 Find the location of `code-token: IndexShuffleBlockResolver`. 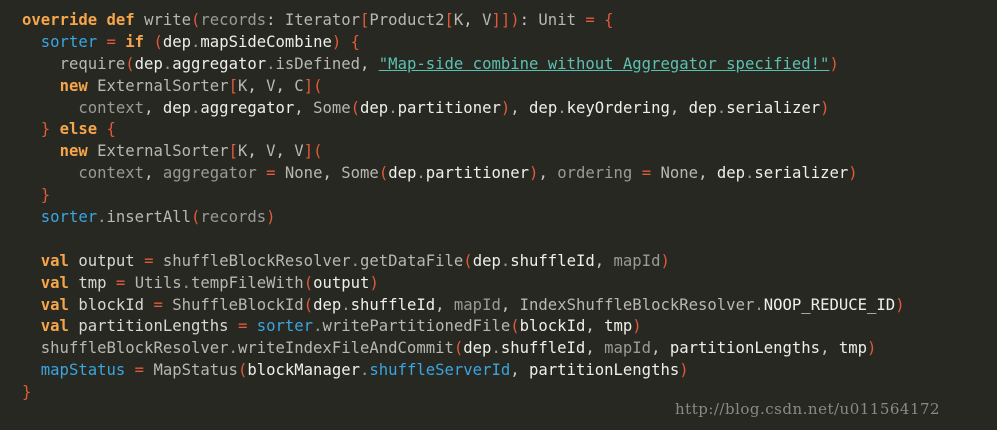

code-token: IndexShuffleBlockResolver is located at coordinates (637, 304).